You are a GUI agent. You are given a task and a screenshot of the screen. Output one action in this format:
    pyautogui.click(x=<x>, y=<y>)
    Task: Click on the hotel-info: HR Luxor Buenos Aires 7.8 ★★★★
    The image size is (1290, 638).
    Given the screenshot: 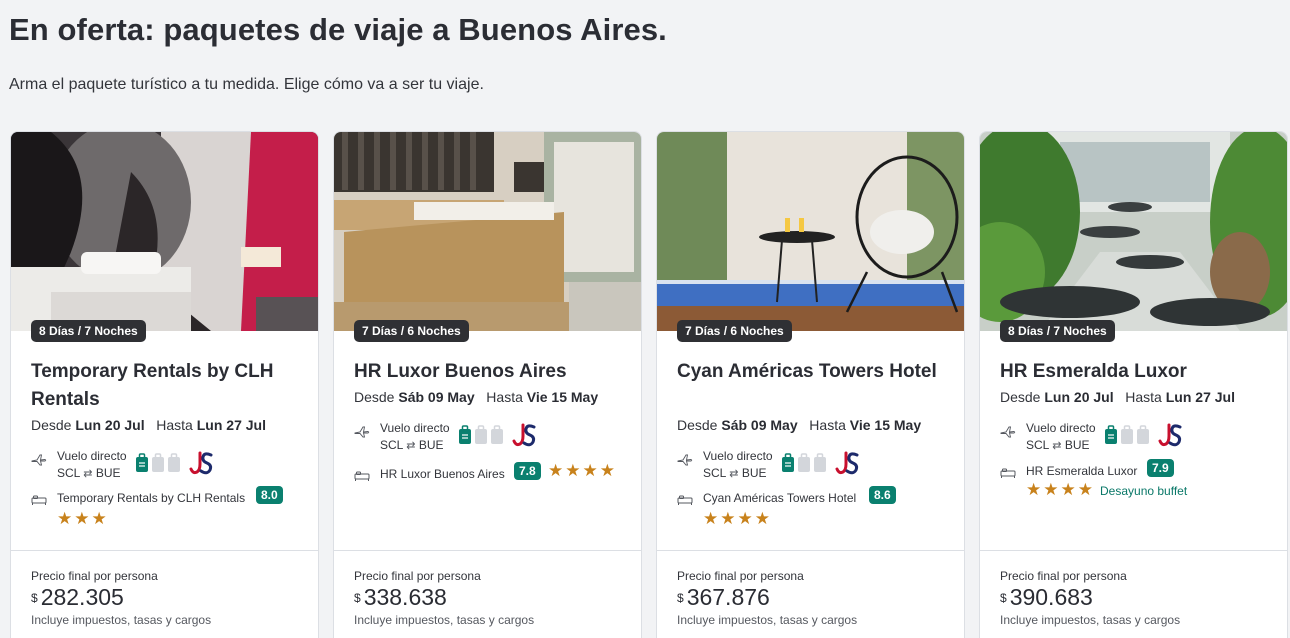 What is the action you would take?
    pyautogui.click(x=494, y=484)
    